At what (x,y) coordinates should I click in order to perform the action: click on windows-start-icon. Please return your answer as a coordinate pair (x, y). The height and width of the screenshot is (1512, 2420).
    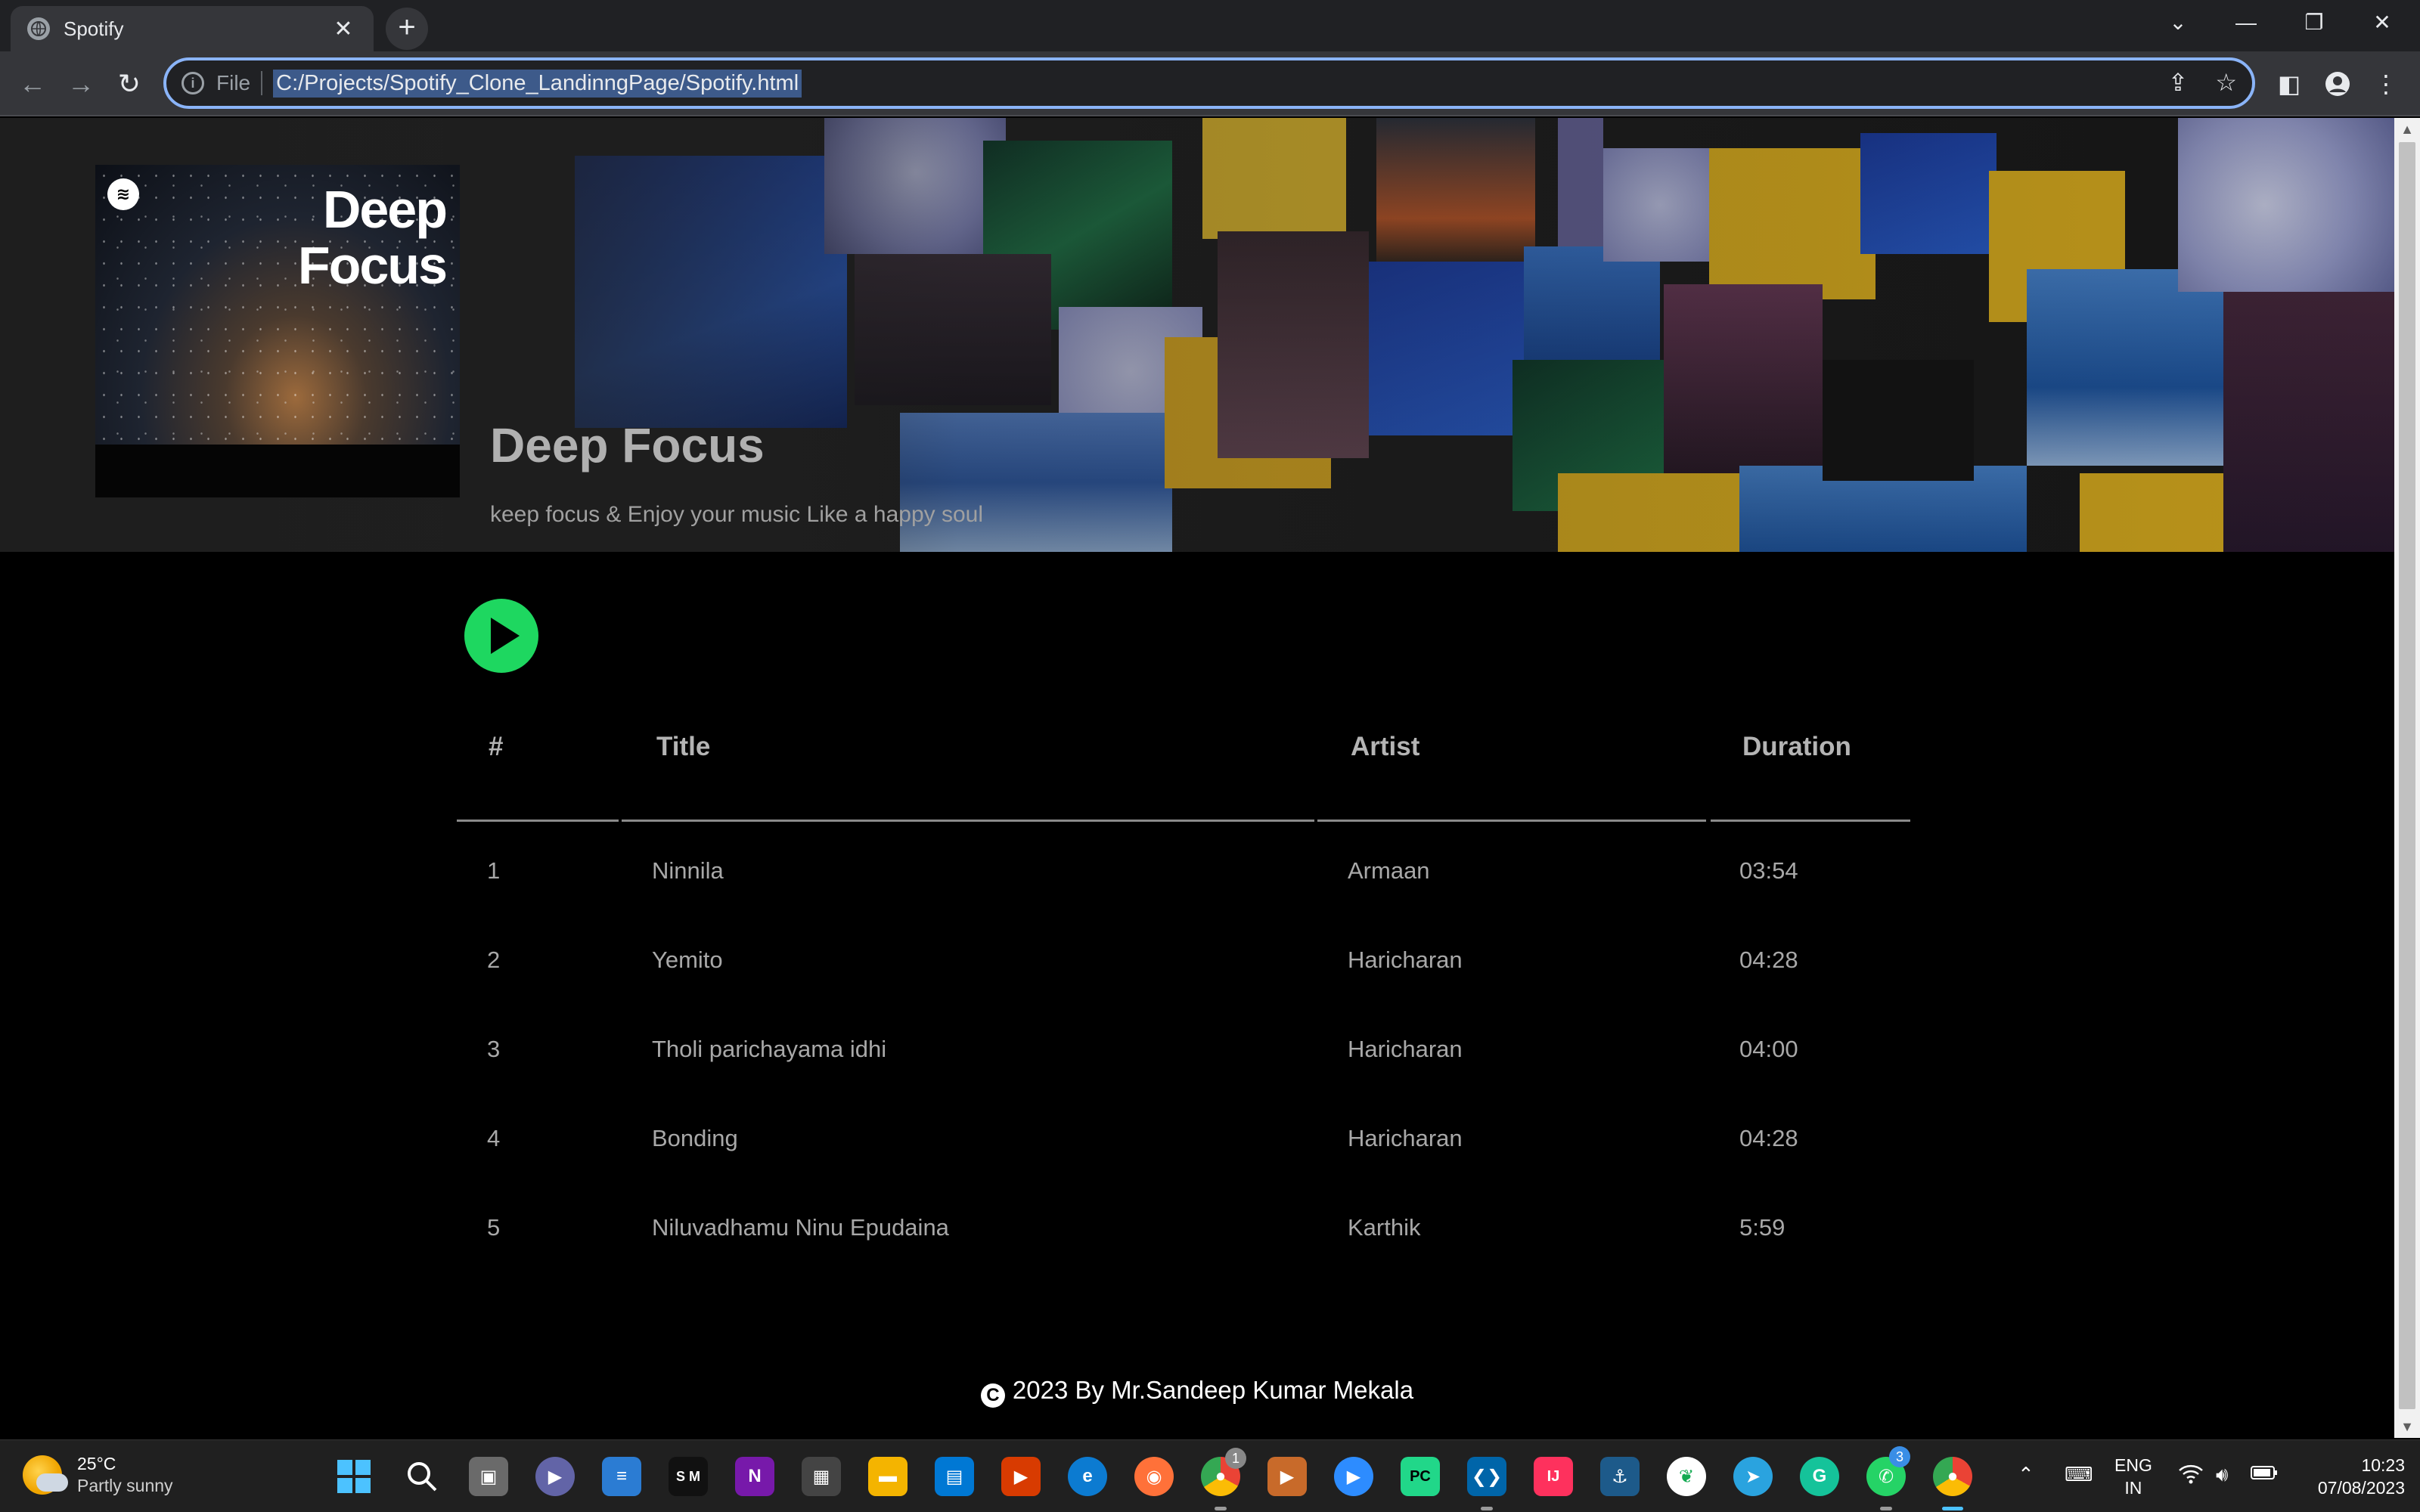
    Looking at the image, I should click on (354, 1476).